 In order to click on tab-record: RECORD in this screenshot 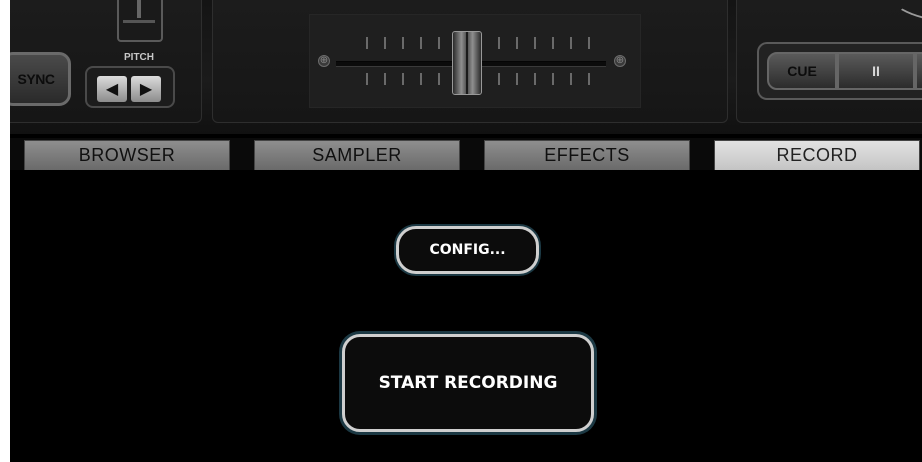, I will do `click(817, 155)`.